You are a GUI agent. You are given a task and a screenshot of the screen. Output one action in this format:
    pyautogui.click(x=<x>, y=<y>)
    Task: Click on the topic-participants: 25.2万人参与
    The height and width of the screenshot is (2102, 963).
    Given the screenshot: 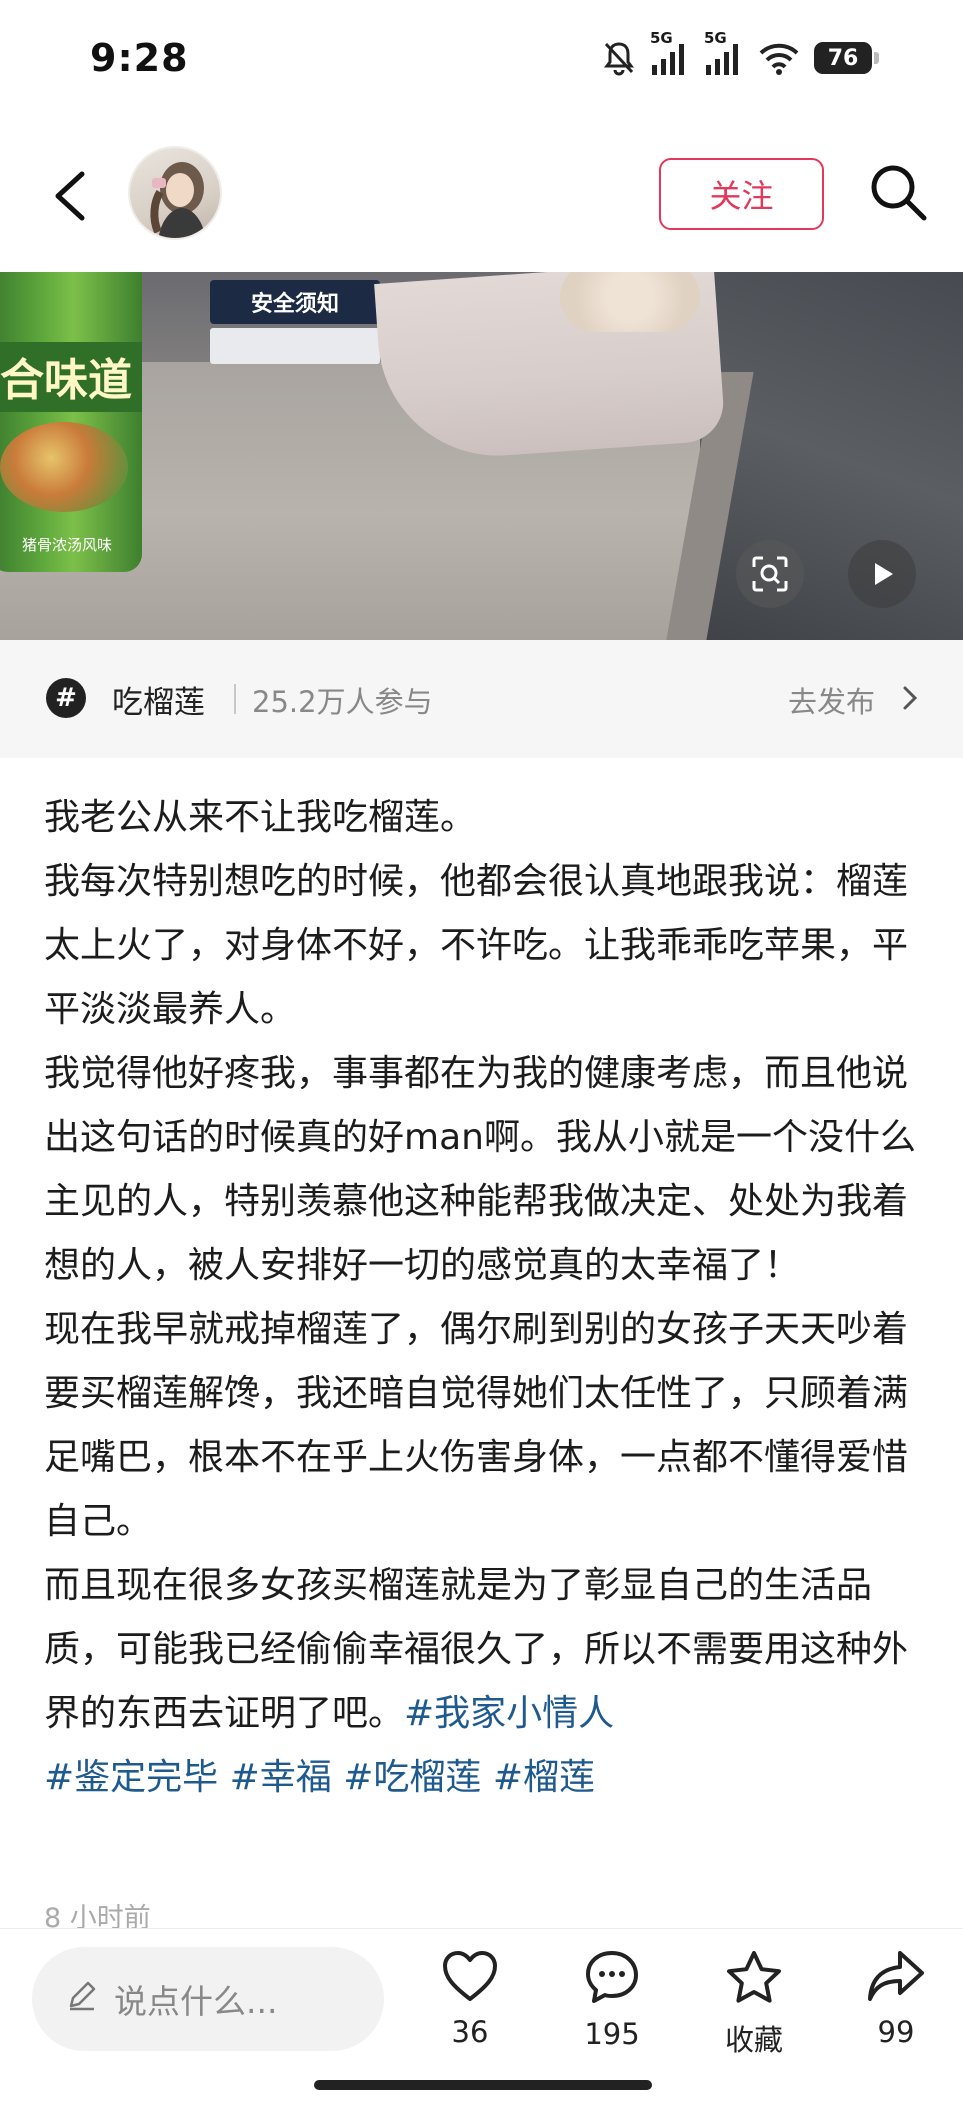 What is the action you would take?
    pyautogui.click(x=342, y=702)
    